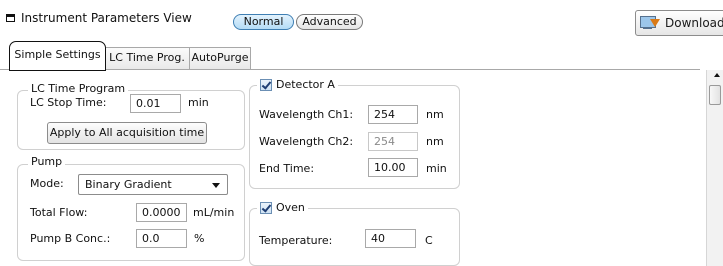  Describe the element at coordinates (329, 22) in the screenshot. I see `advanced-mode-button: Advanced` at that location.